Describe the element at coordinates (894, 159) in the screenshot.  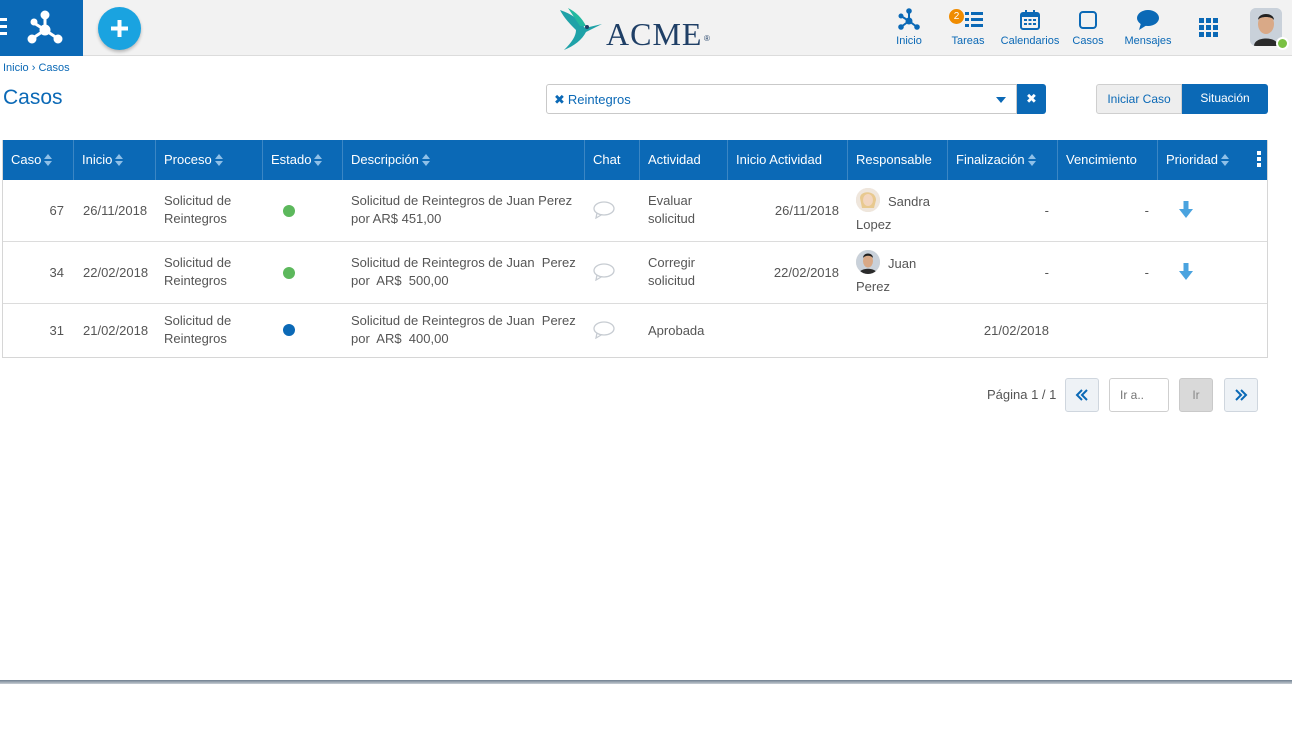
I see `col-label: Responsable` at that location.